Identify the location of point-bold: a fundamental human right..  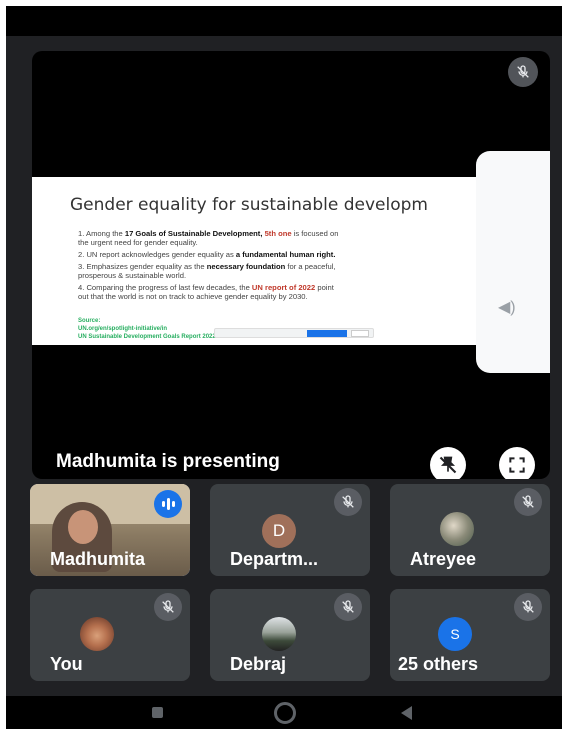
(285, 254).